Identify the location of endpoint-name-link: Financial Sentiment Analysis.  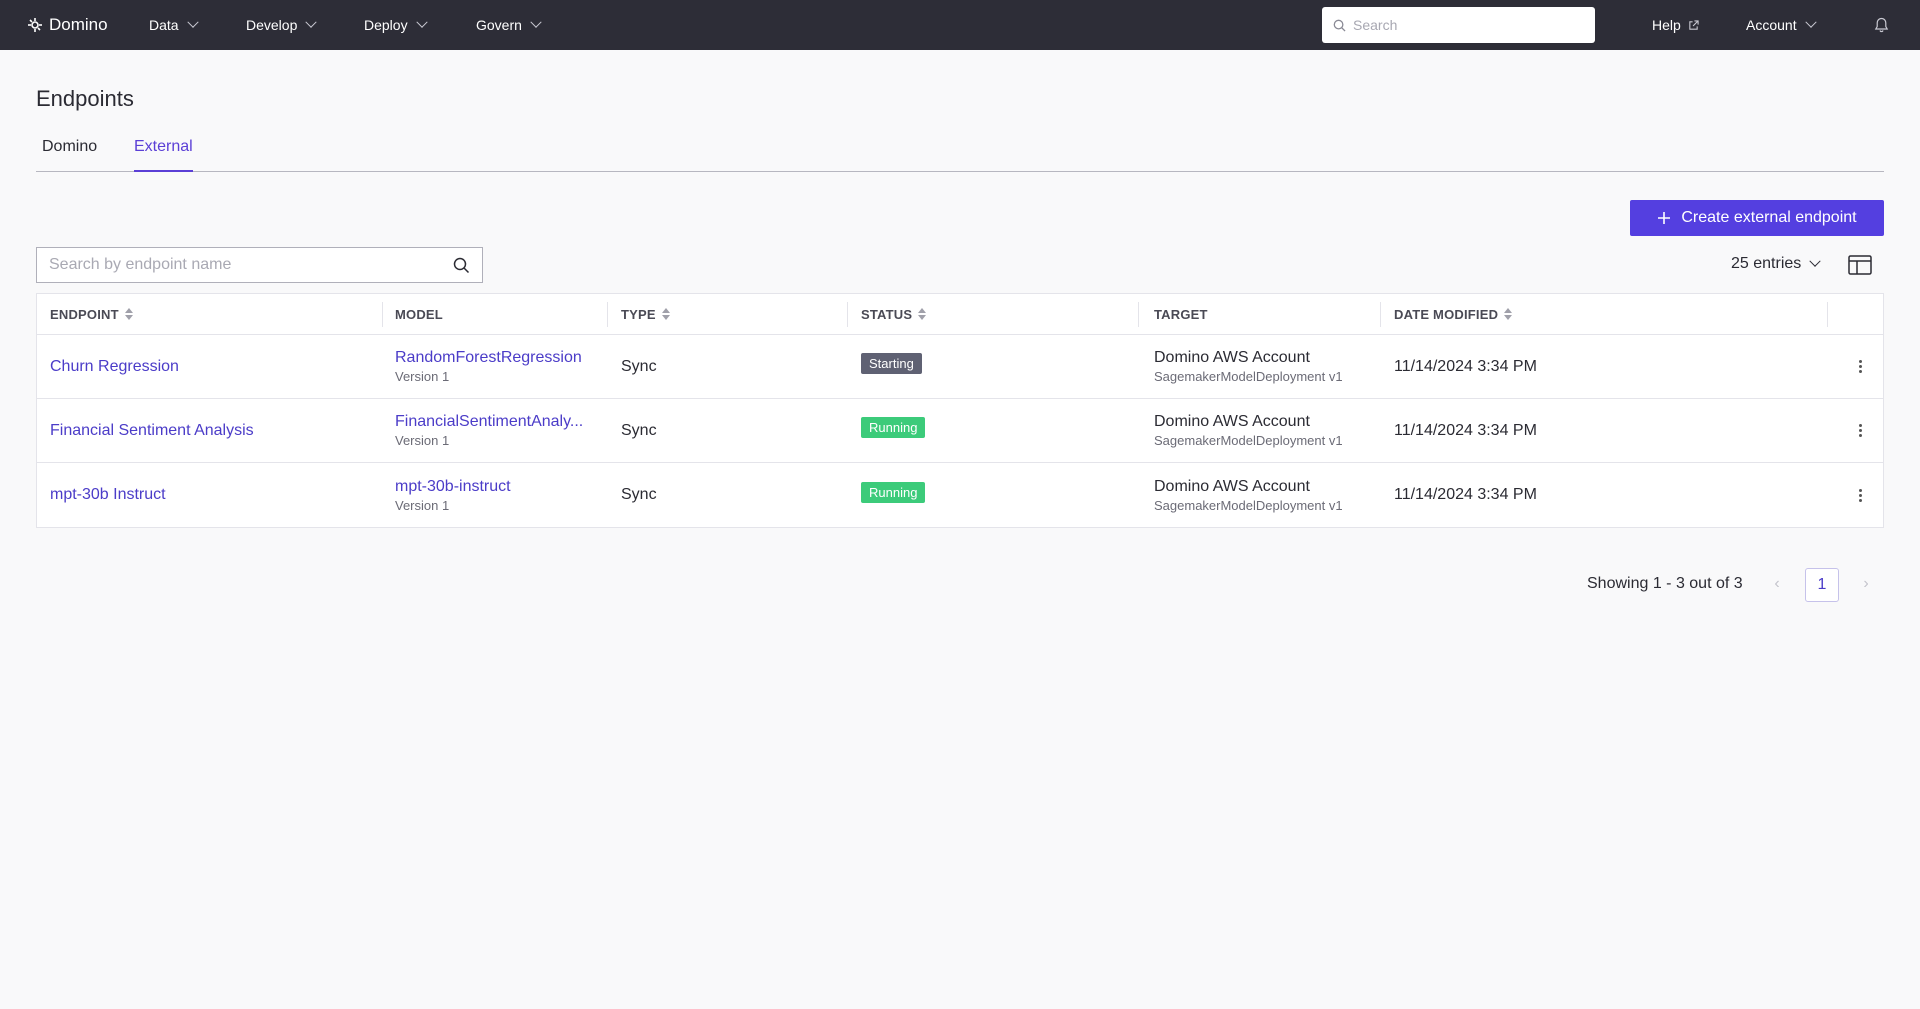
(152, 431).